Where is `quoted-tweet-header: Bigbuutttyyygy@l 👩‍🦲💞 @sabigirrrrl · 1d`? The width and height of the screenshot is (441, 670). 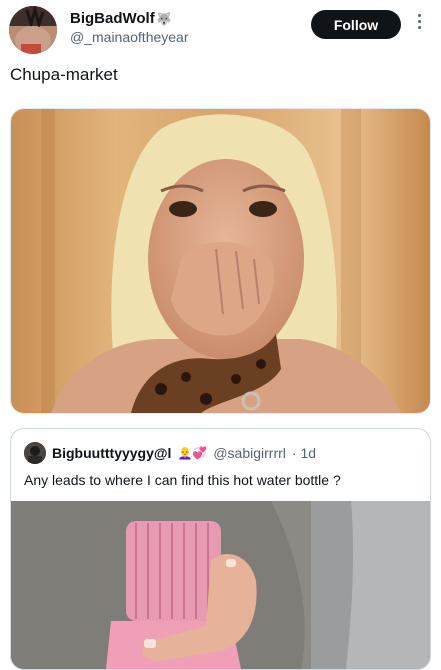 quoted-tweet-header: Bigbuutttyyygy@l 👩‍🦲💞 @sabigirrrrl · 1d is located at coordinates (170, 453).